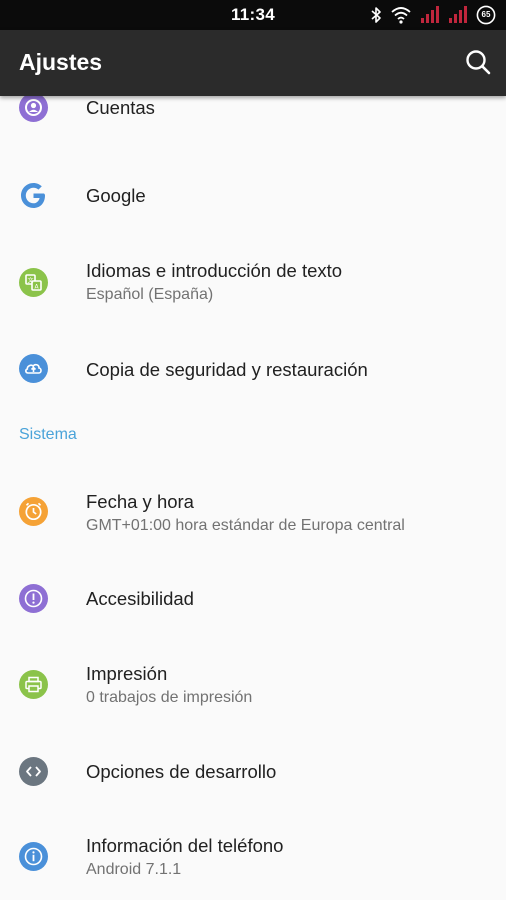 The image size is (506, 900). What do you see at coordinates (401, 15) in the screenshot?
I see `wifi-icon` at bounding box center [401, 15].